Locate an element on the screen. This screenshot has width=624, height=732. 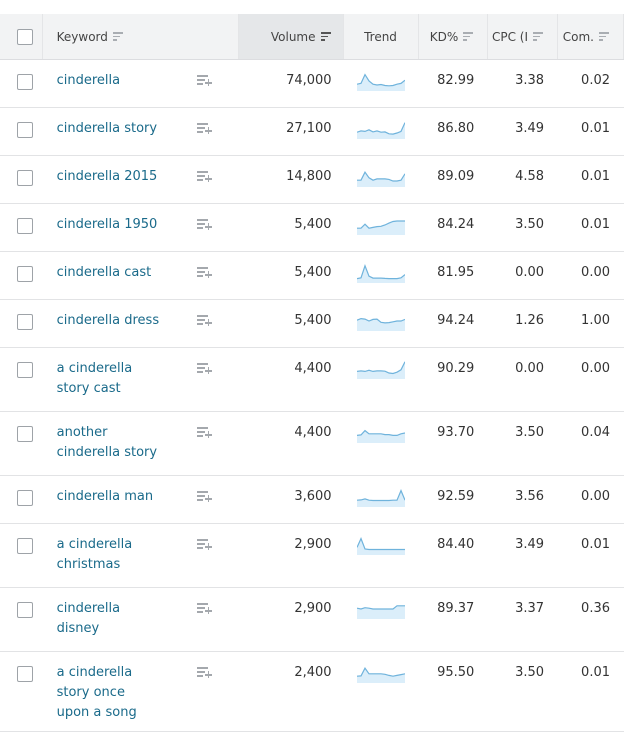
keyword-link: a cinderella story cast is located at coordinates (95, 379).